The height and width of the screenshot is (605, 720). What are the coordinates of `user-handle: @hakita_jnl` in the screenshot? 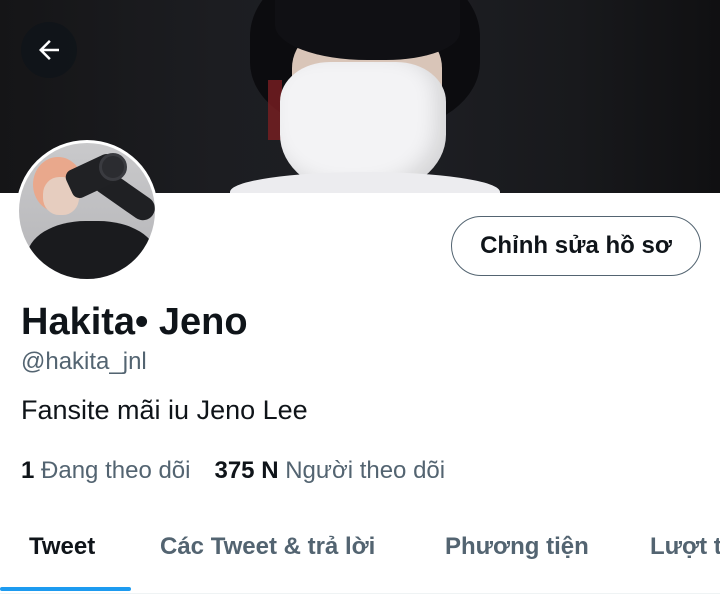 It's located at (84, 361).